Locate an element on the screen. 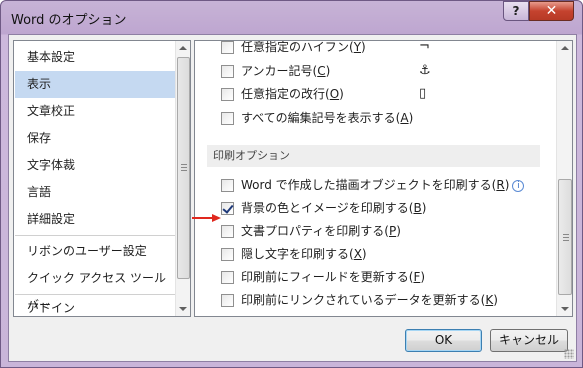 This screenshot has width=583, height=368. nav-item-typography: 文字体裁 is located at coordinates (95, 165).